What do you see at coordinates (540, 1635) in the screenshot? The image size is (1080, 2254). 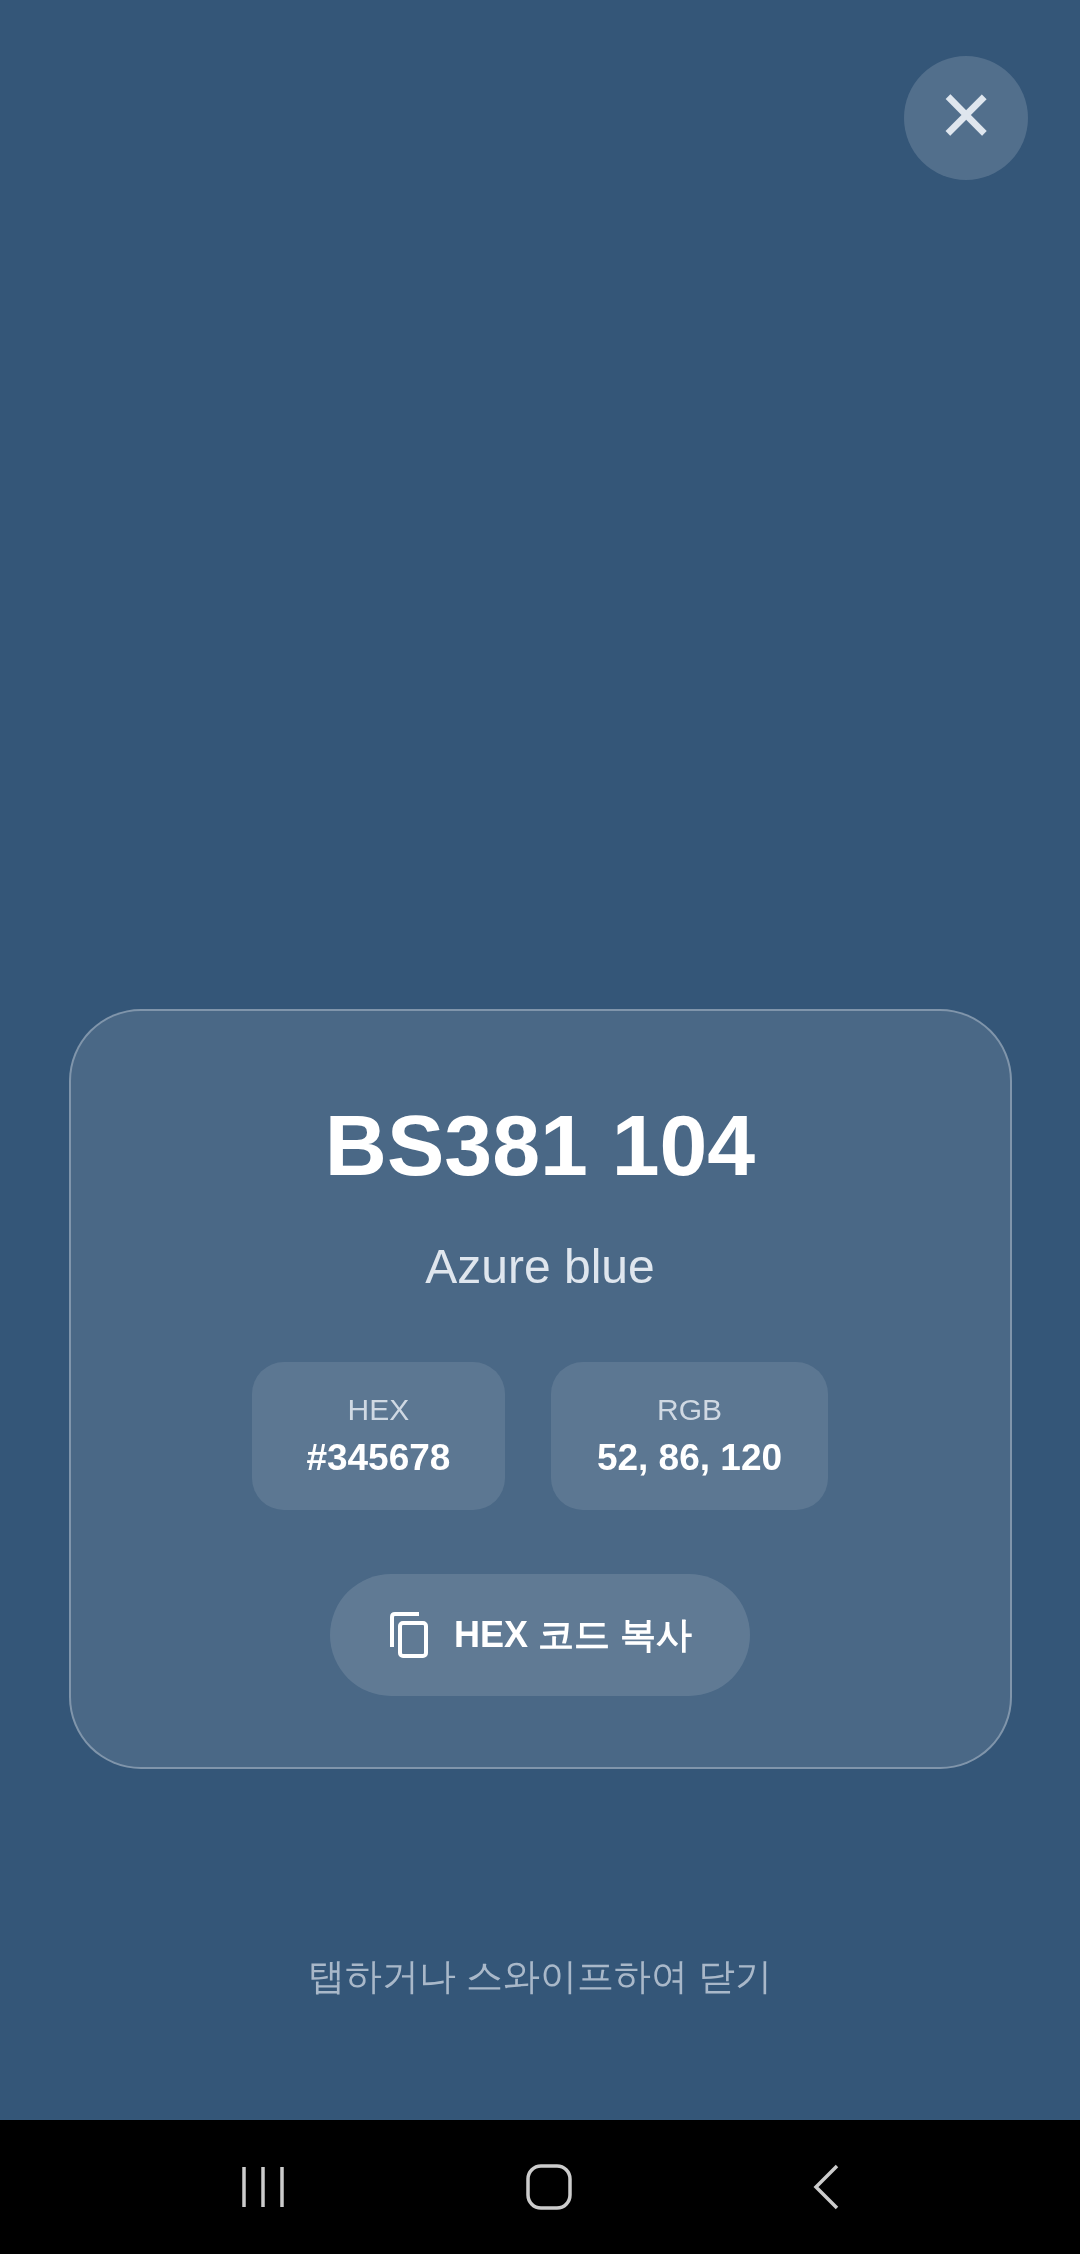 I see `copy-button: HEX 코드 복사` at bounding box center [540, 1635].